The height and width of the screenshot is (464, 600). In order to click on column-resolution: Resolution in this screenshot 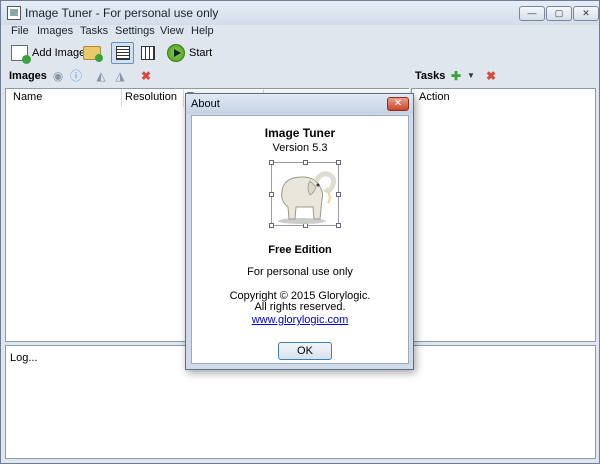, I will do `click(153, 98)`.